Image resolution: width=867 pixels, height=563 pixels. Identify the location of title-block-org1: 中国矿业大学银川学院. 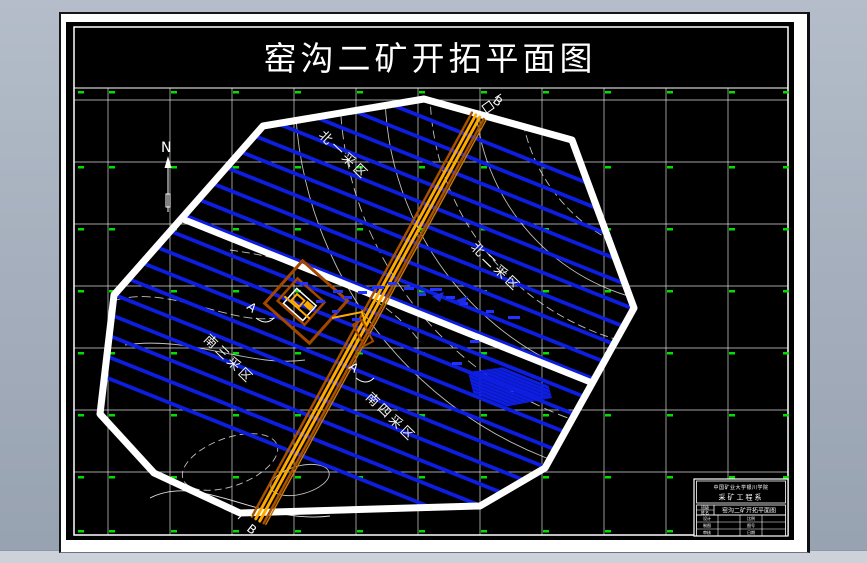
(740, 487).